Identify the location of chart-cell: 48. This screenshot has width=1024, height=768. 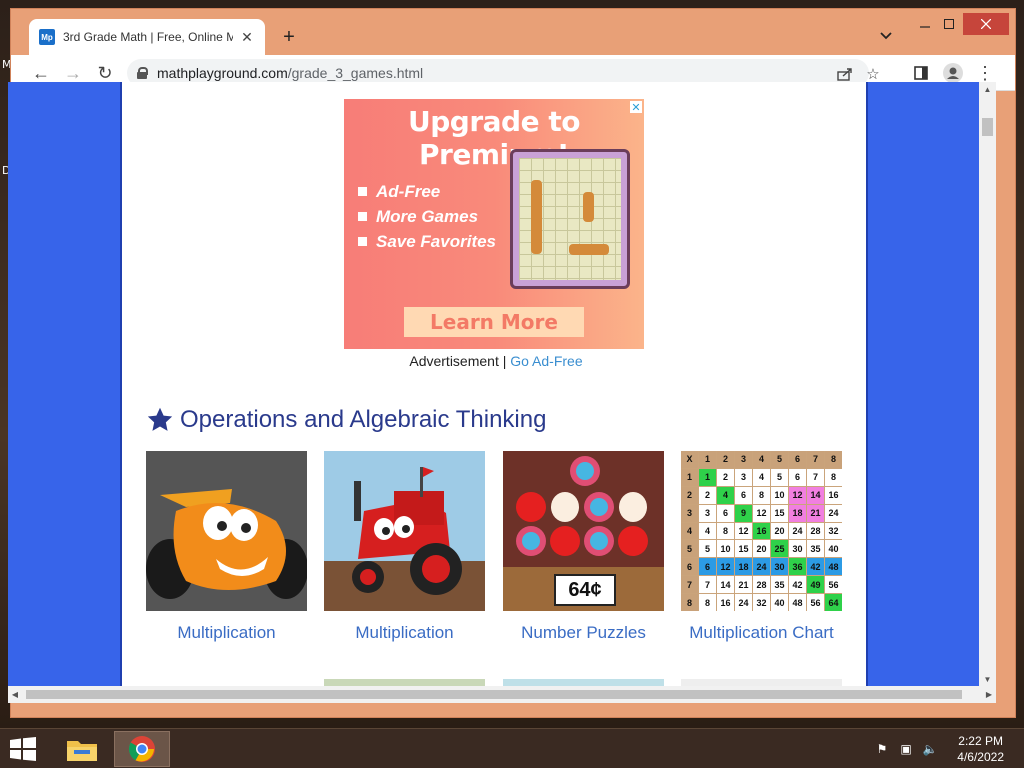
(797, 602).